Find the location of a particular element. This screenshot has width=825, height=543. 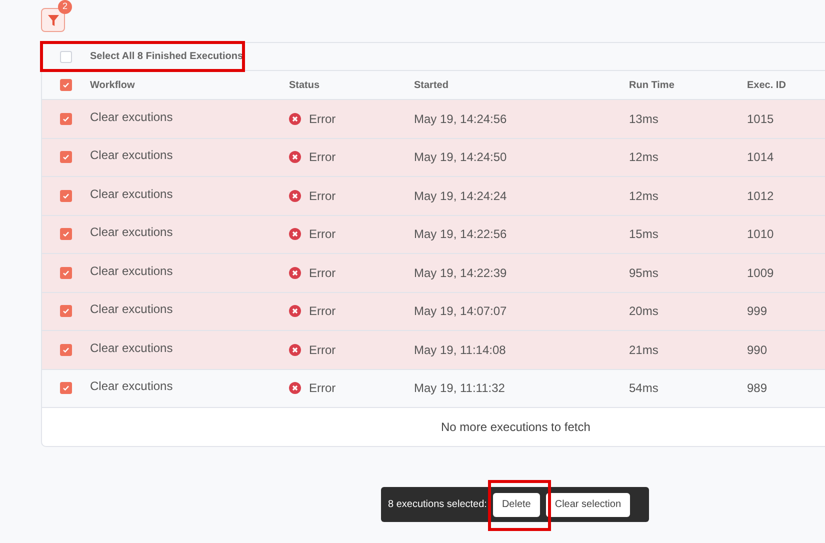

table-cell-text: 15ms is located at coordinates (644, 235).